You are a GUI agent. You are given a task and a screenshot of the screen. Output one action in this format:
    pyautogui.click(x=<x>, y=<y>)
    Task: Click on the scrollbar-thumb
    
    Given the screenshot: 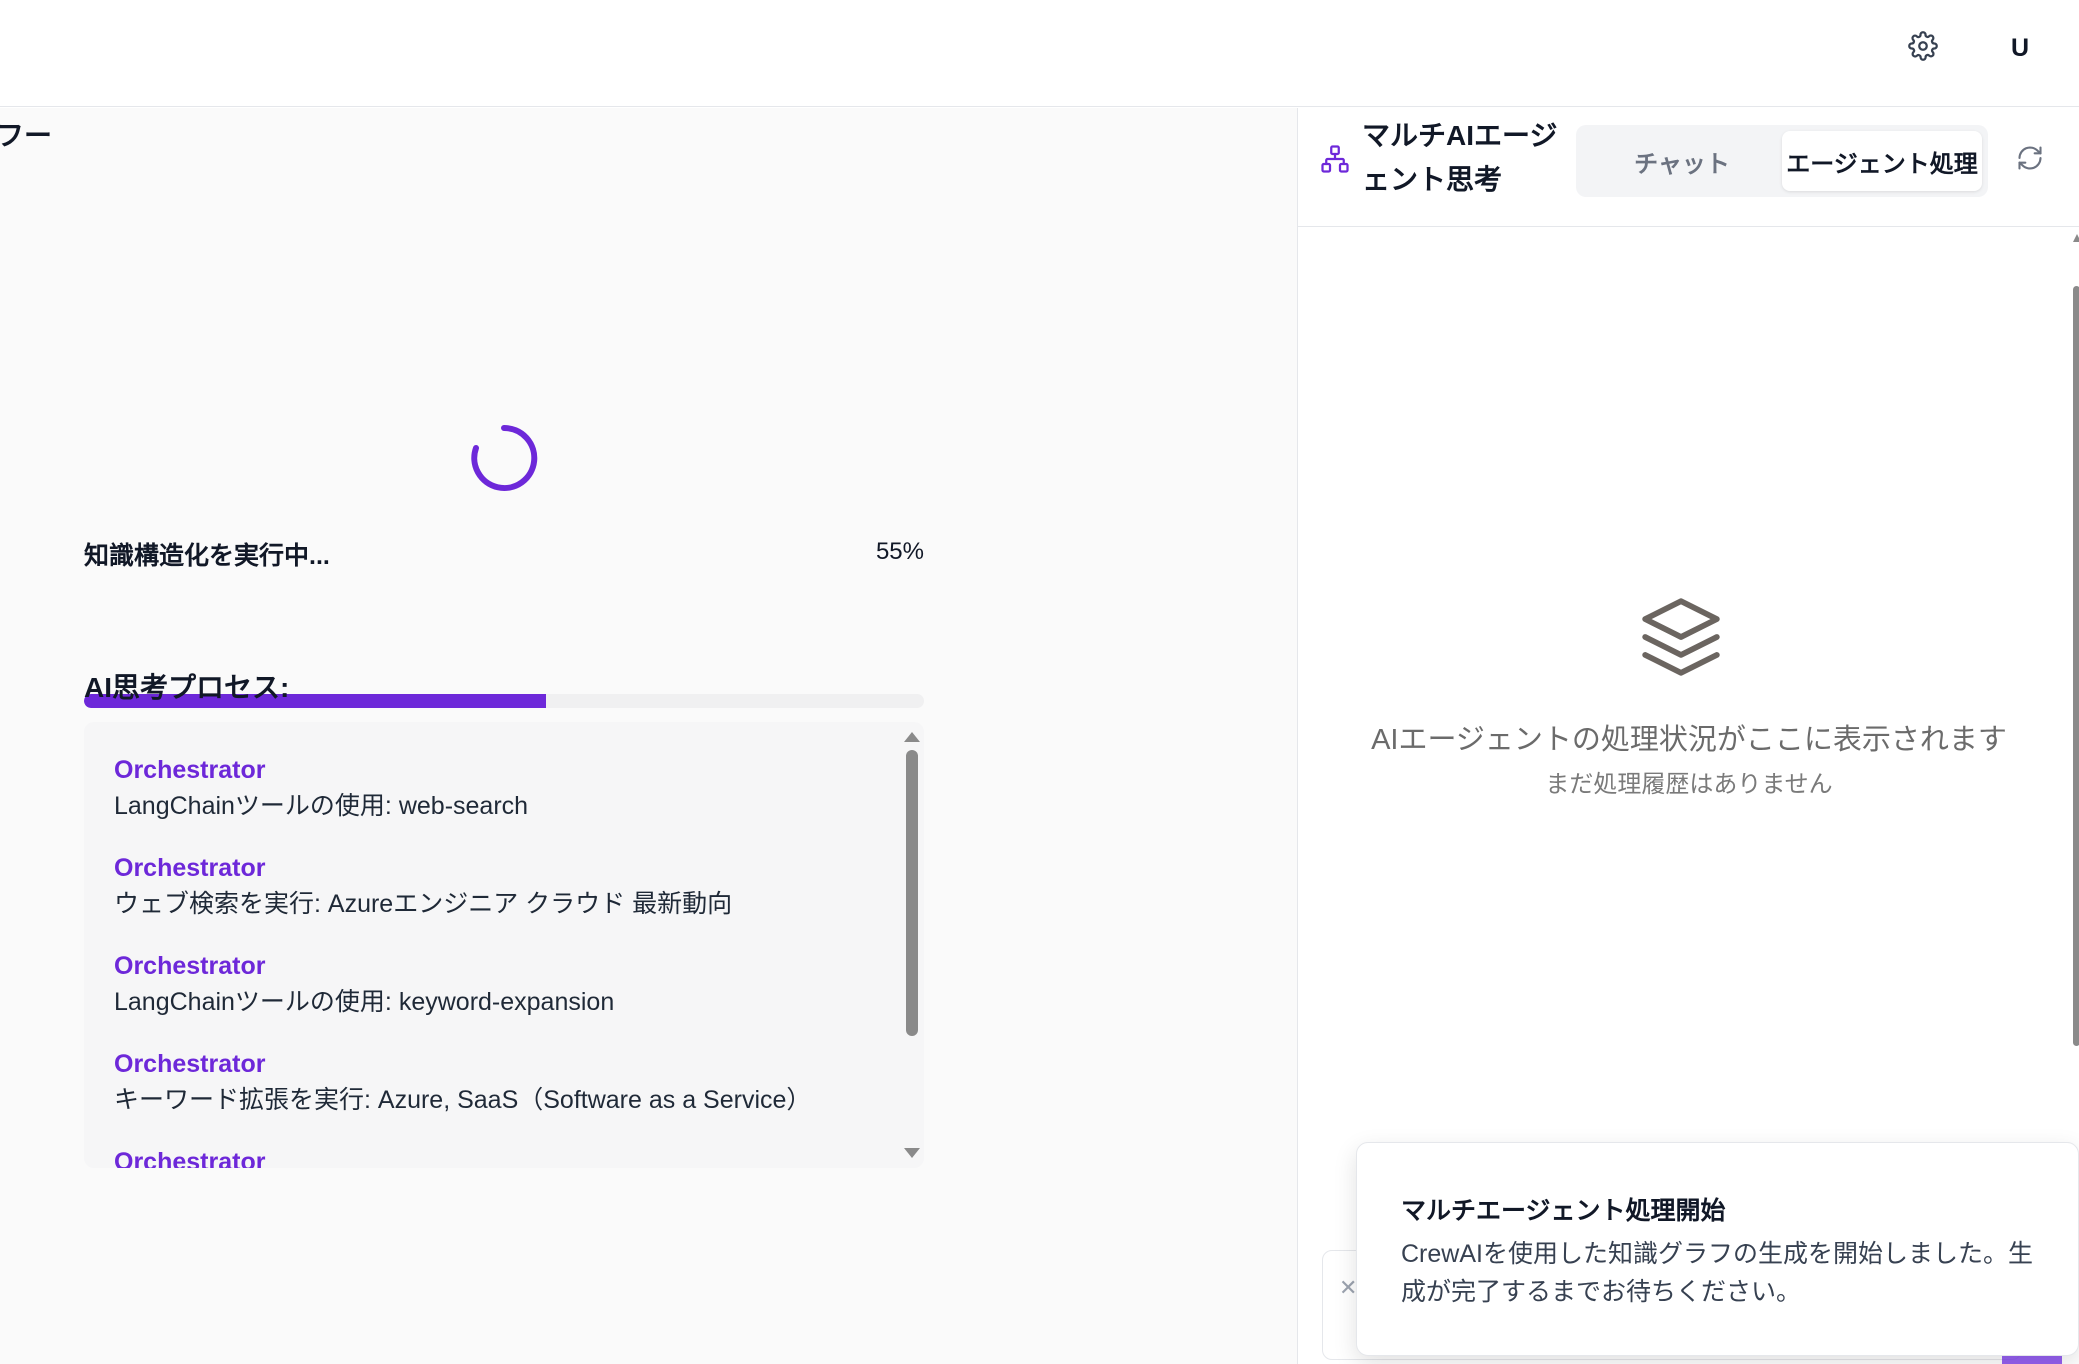 What is the action you would take?
    pyautogui.click(x=912, y=893)
    